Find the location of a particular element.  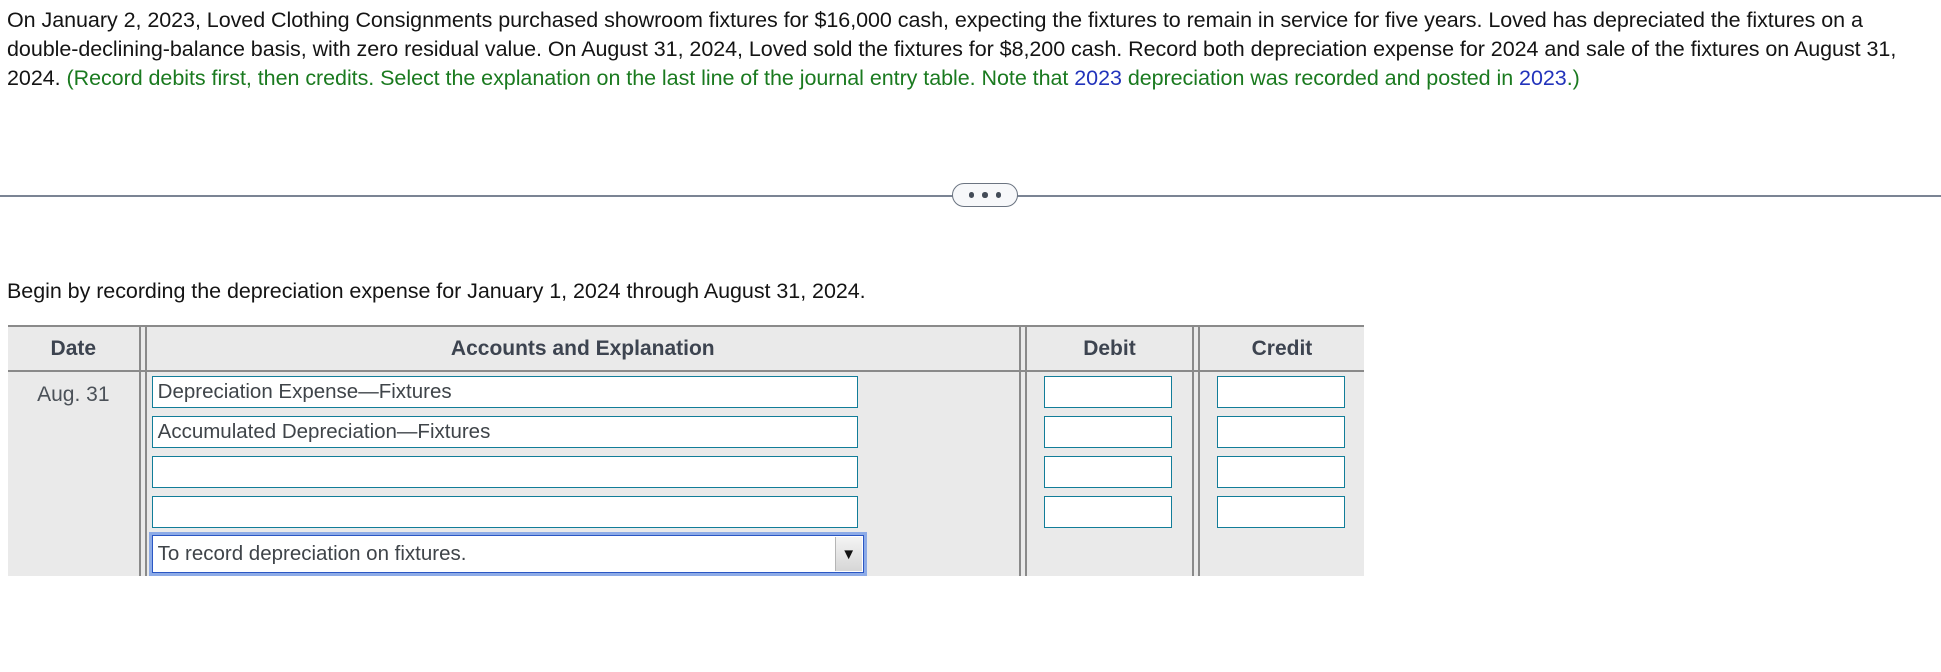

explanation-dropdown: To record depreciation on fixtures. ▼ is located at coordinates (507, 554).